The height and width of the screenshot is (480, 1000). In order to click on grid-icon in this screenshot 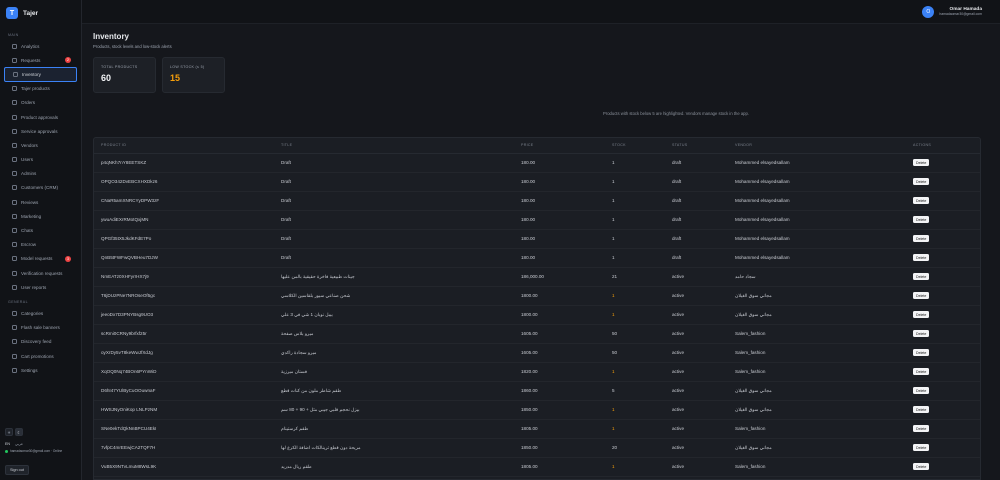, I will do `click(14, 313)`.